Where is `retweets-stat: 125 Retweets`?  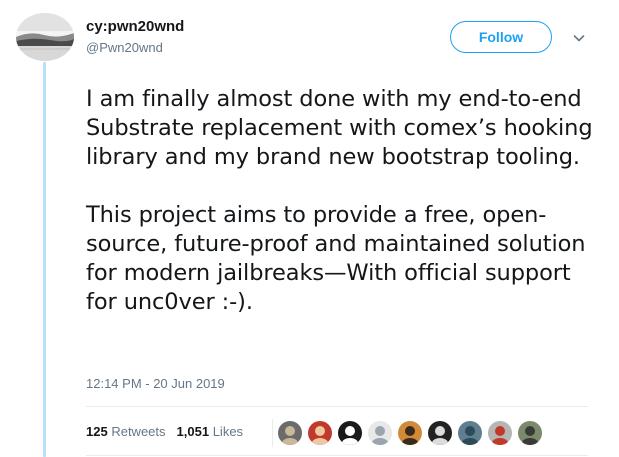
retweets-stat: 125 Retweets is located at coordinates (126, 431).